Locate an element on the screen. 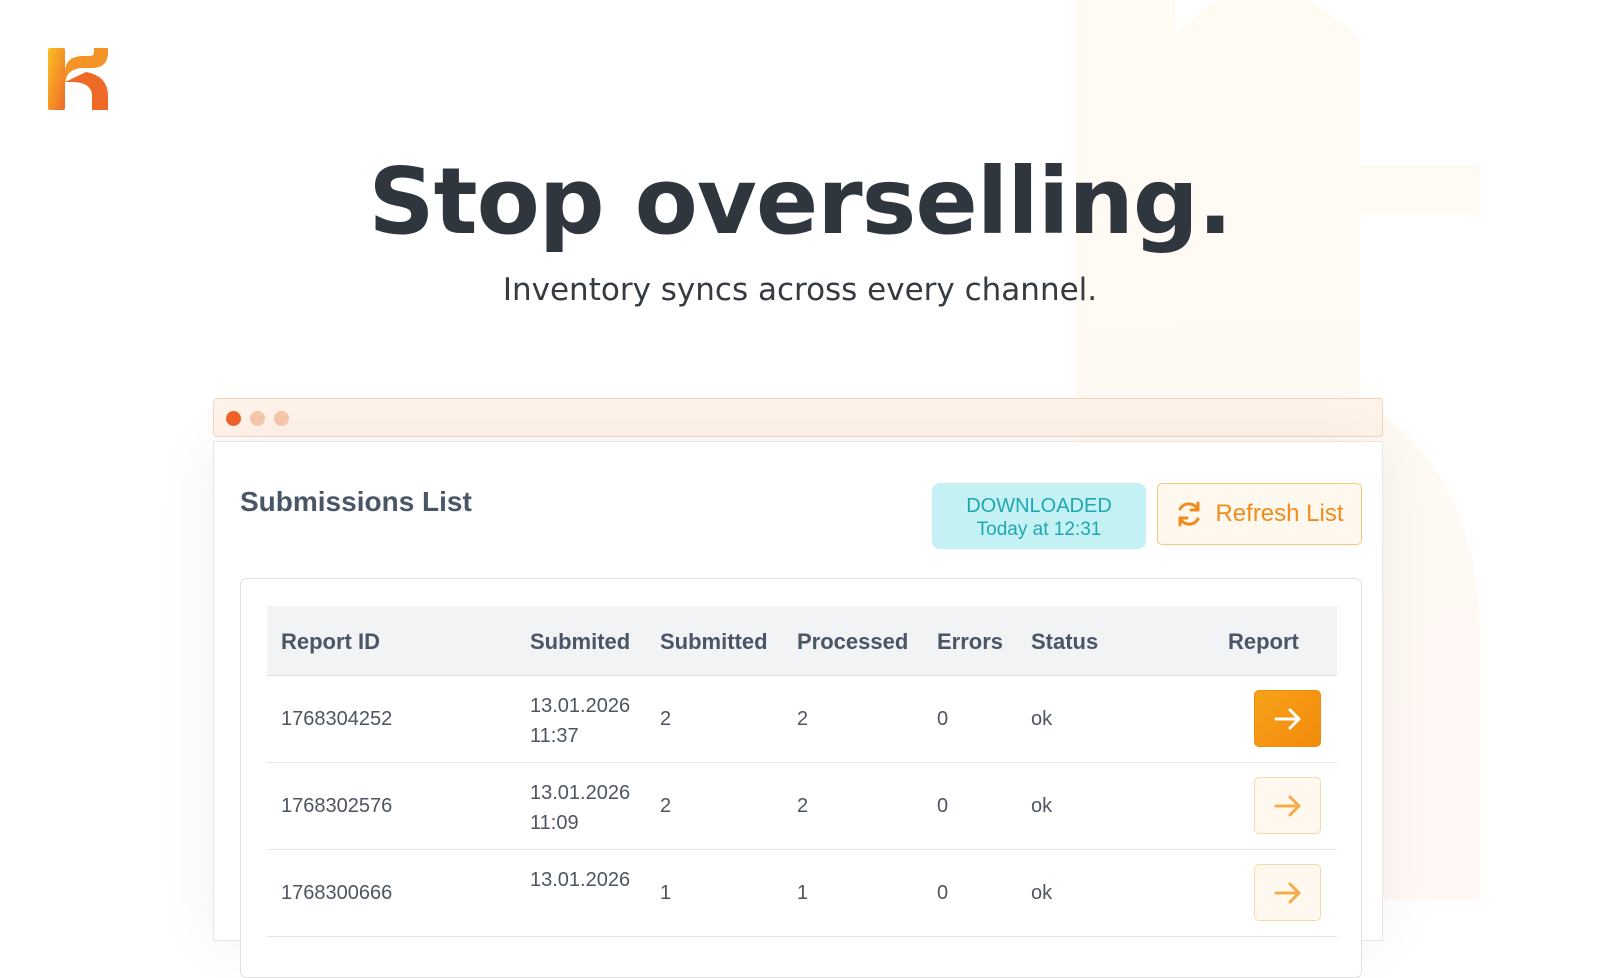  col-report-id: Report ID is located at coordinates (330, 641).